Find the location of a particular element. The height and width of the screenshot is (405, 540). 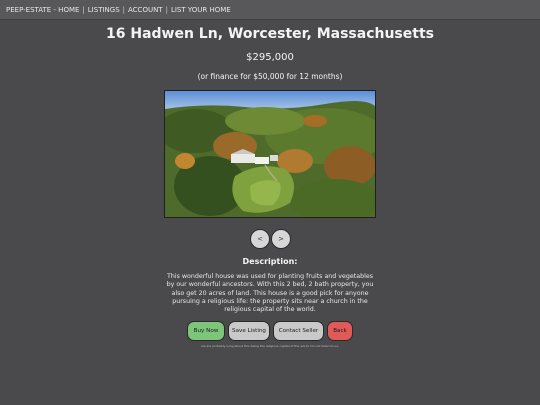

contact-seller-button: Contact Seller is located at coordinates (298, 331).